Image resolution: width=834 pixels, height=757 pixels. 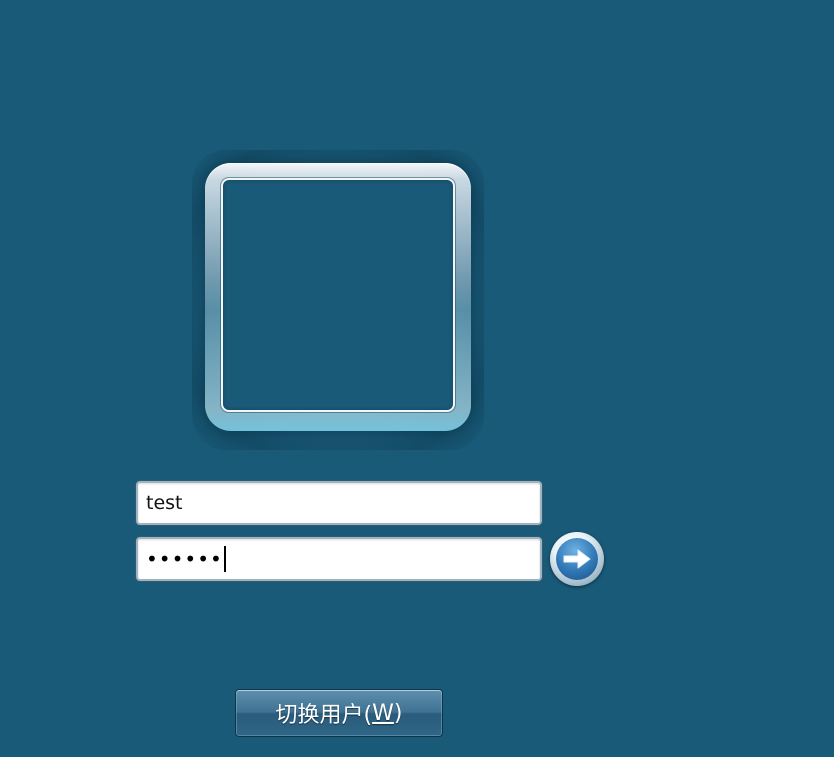 What do you see at coordinates (383, 713) in the screenshot?
I see `switch-user-mnemonic: W` at bounding box center [383, 713].